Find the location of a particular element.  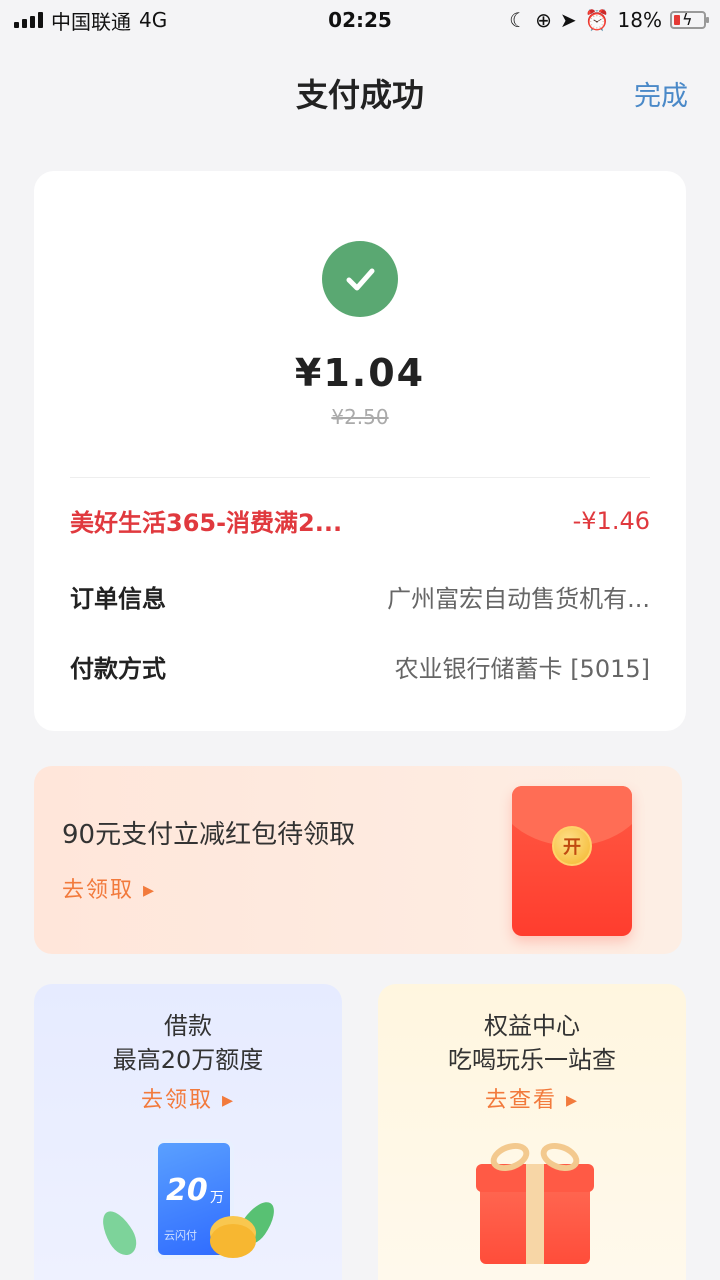

nav-bar: 支付成功 完成 is located at coordinates (360, 90).